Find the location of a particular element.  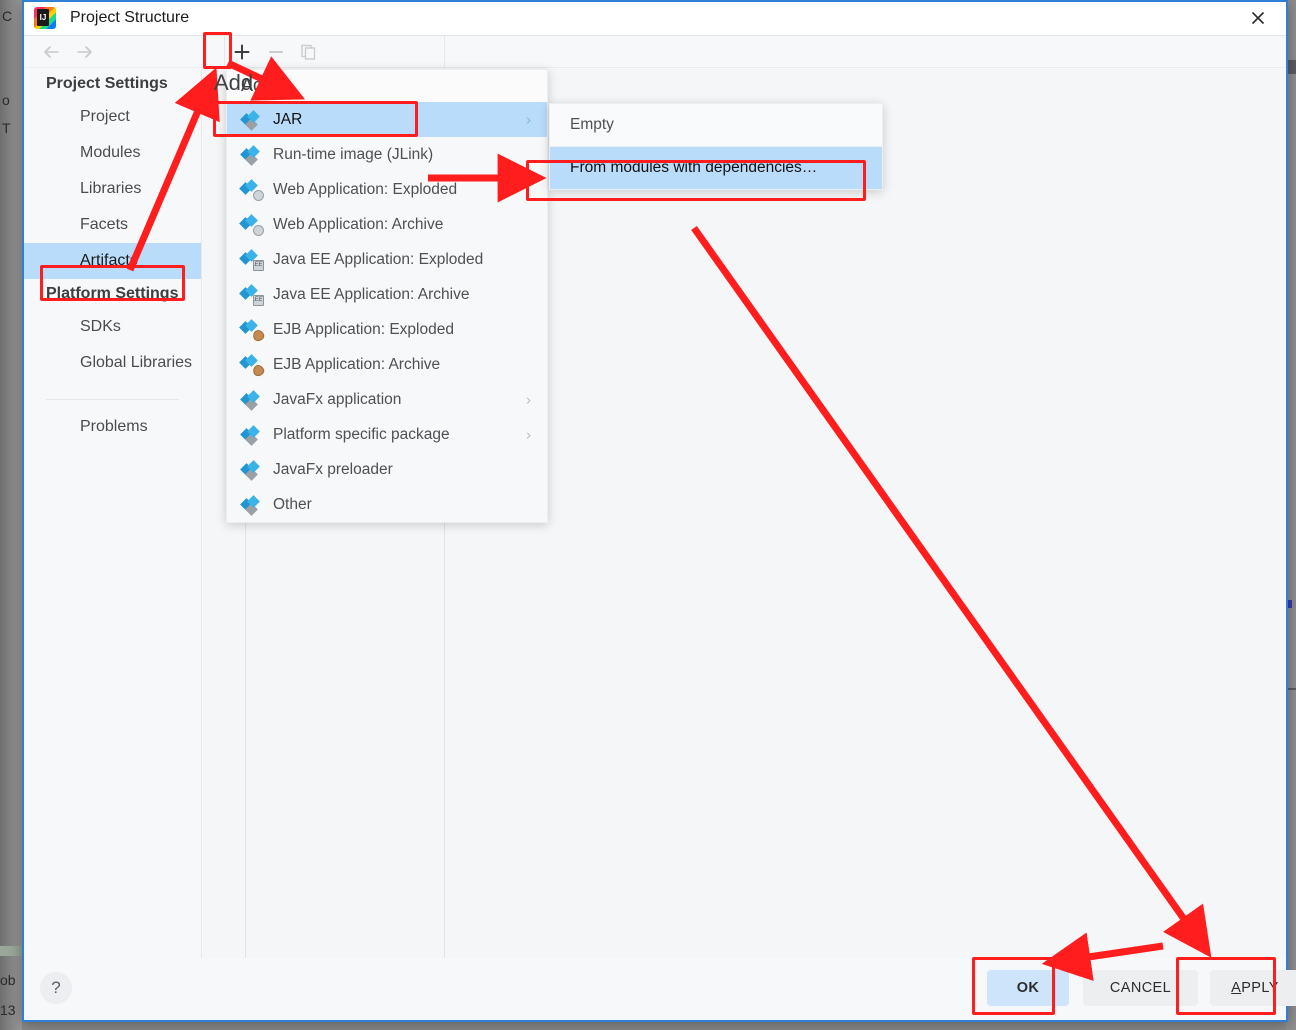

sidebar-item-project: Project is located at coordinates (112, 117).